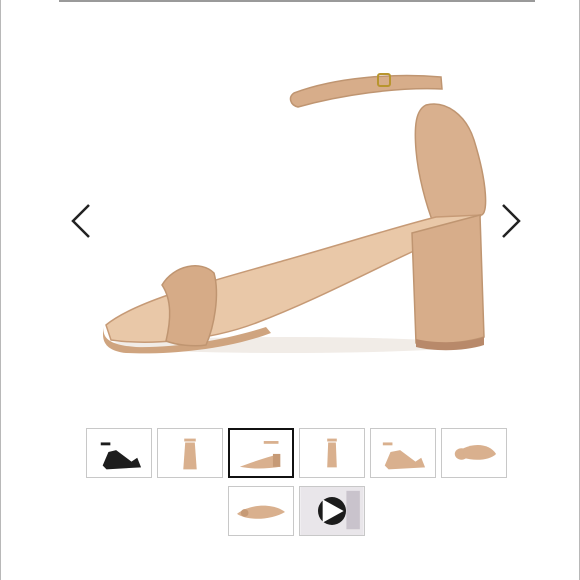 This screenshot has height=580, width=580. I want to click on nude-sandal-side-thumbnail-icon, so click(260, 455).